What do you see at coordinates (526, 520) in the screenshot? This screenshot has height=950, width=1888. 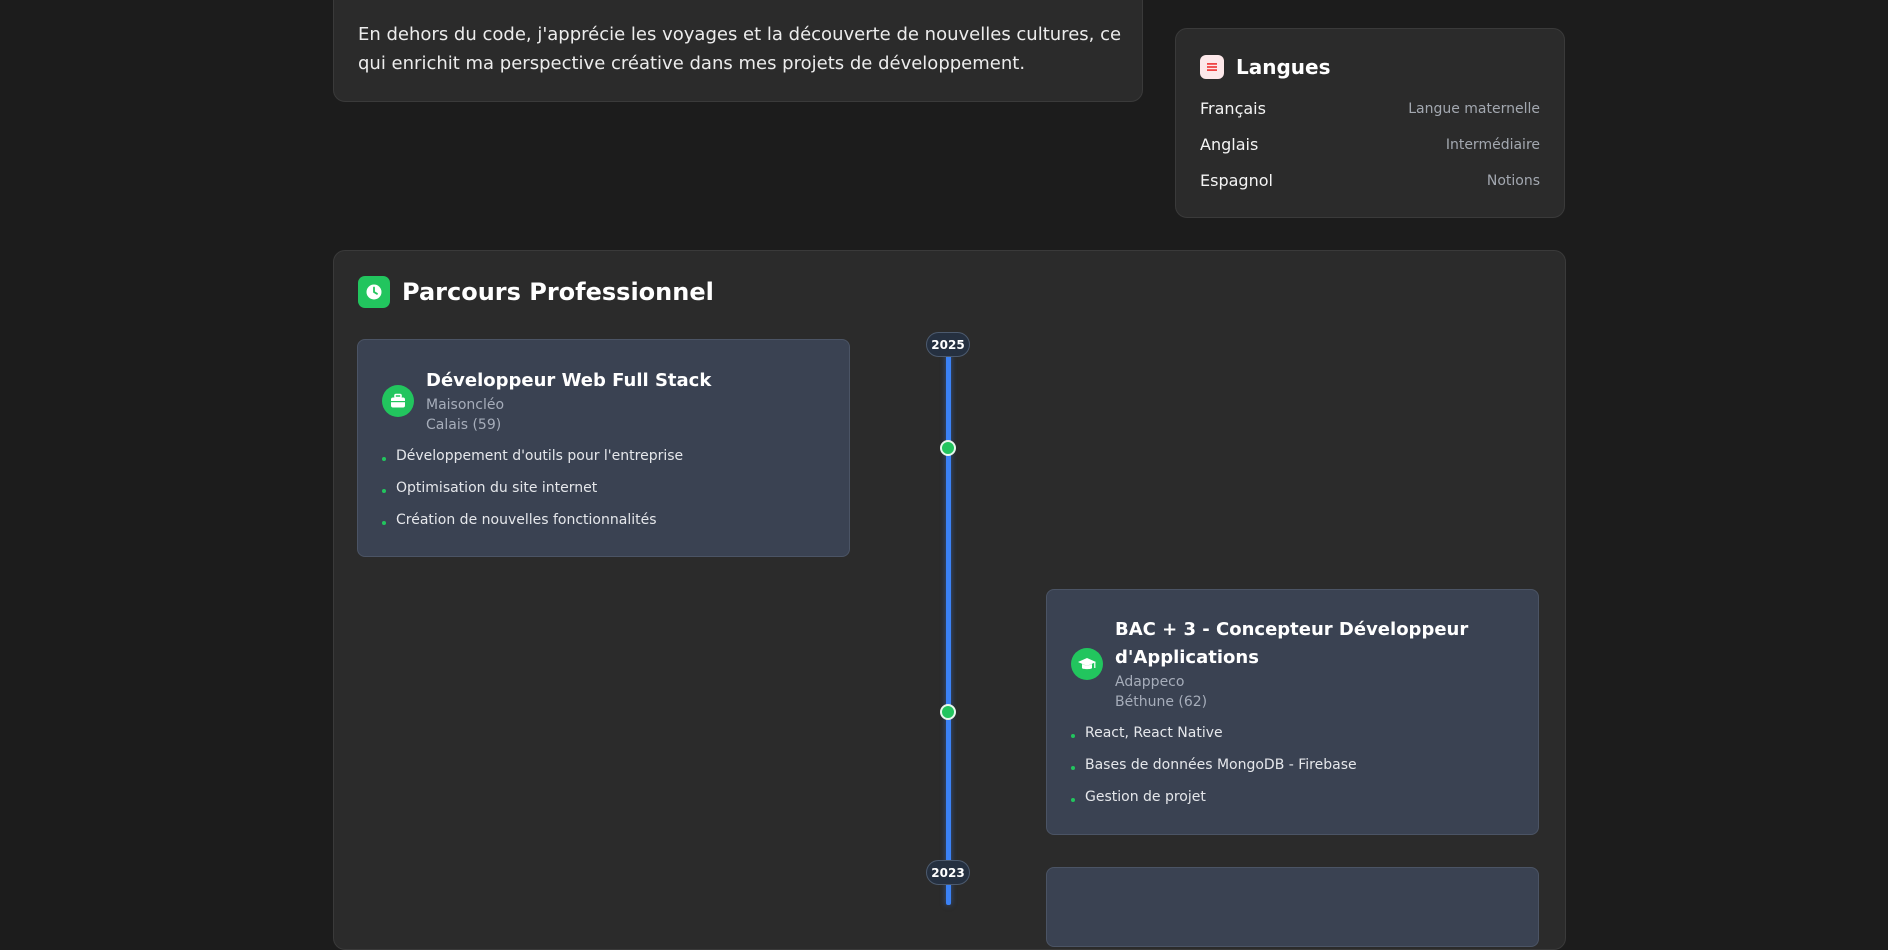 I see `list-item-text: Création de nouvelles fonctionnalités` at bounding box center [526, 520].